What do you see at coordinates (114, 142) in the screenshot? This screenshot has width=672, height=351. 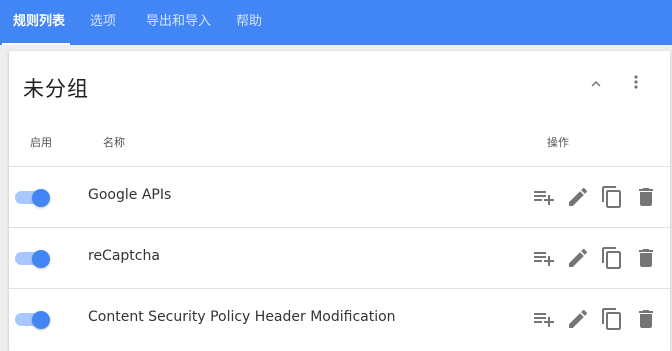 I see `column-header-name: 名称` at bounding box center [114, 142].